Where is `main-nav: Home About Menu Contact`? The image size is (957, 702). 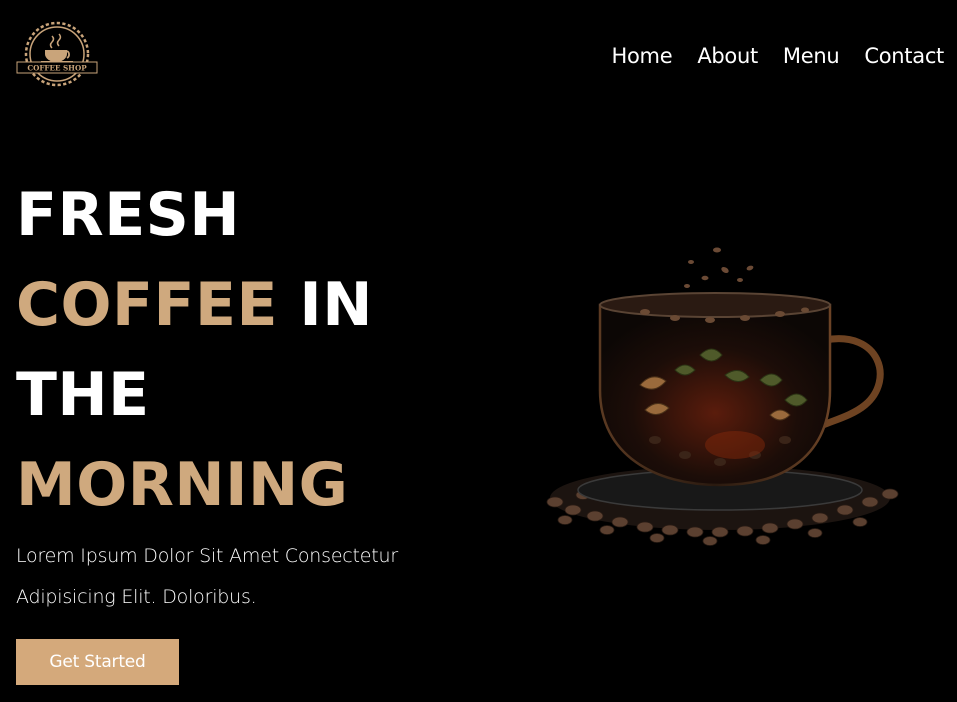 main-nav: Home About Menu Contact is located at coordinates (778, 56).